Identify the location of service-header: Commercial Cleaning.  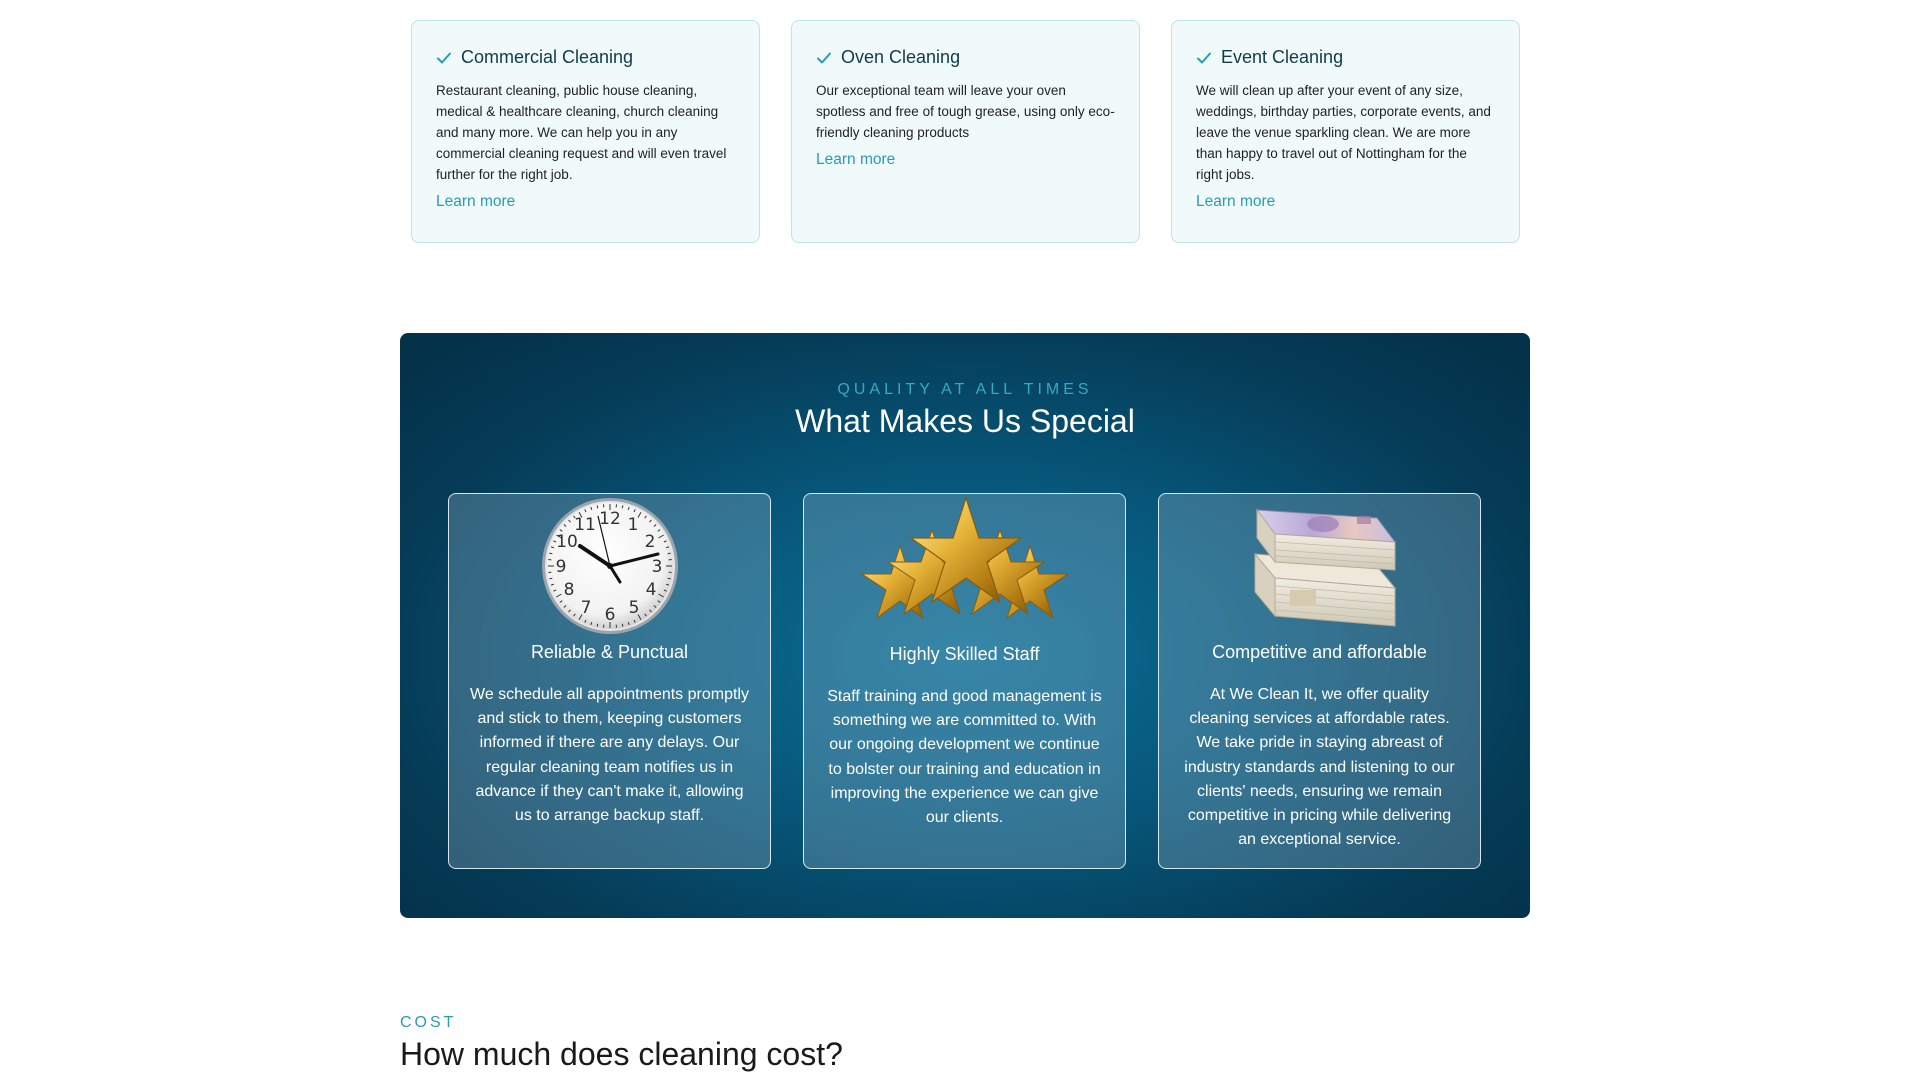
(585, 57).